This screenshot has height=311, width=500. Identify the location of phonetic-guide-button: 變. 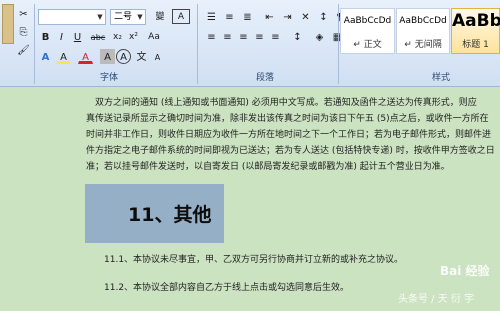
(160, 16).